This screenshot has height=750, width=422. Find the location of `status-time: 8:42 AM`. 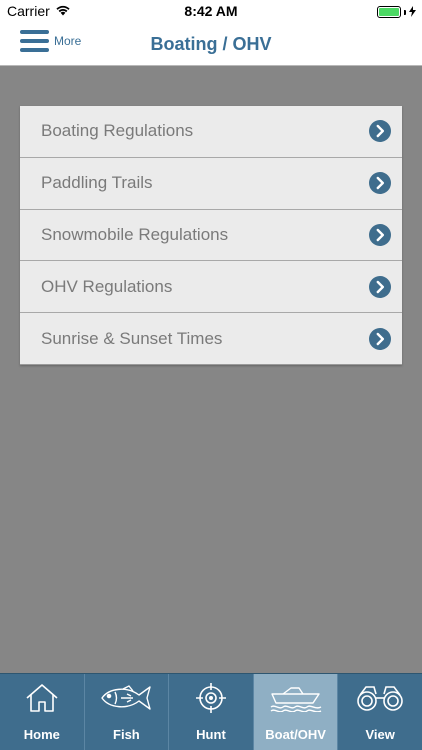

status-time: 8:42 AM is located at coordinates (211, 11).